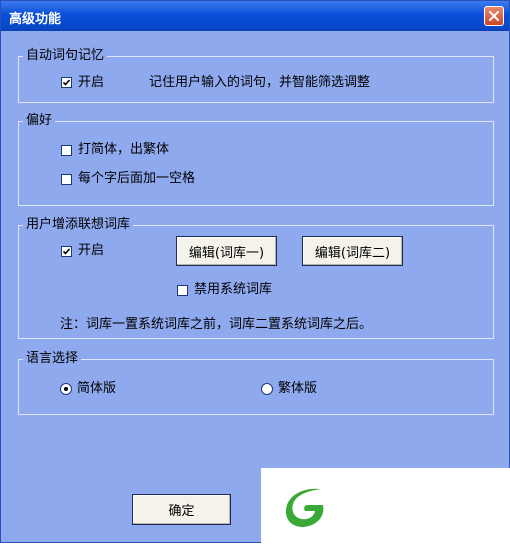 The width and height of the screenshot is (510, 544). What do you see at coordinates (260, 82) in the screenshot?
I see `auto-memory-description: 记住用户输入的词句，并智能筛选调整` at bounding box center [260, 82].